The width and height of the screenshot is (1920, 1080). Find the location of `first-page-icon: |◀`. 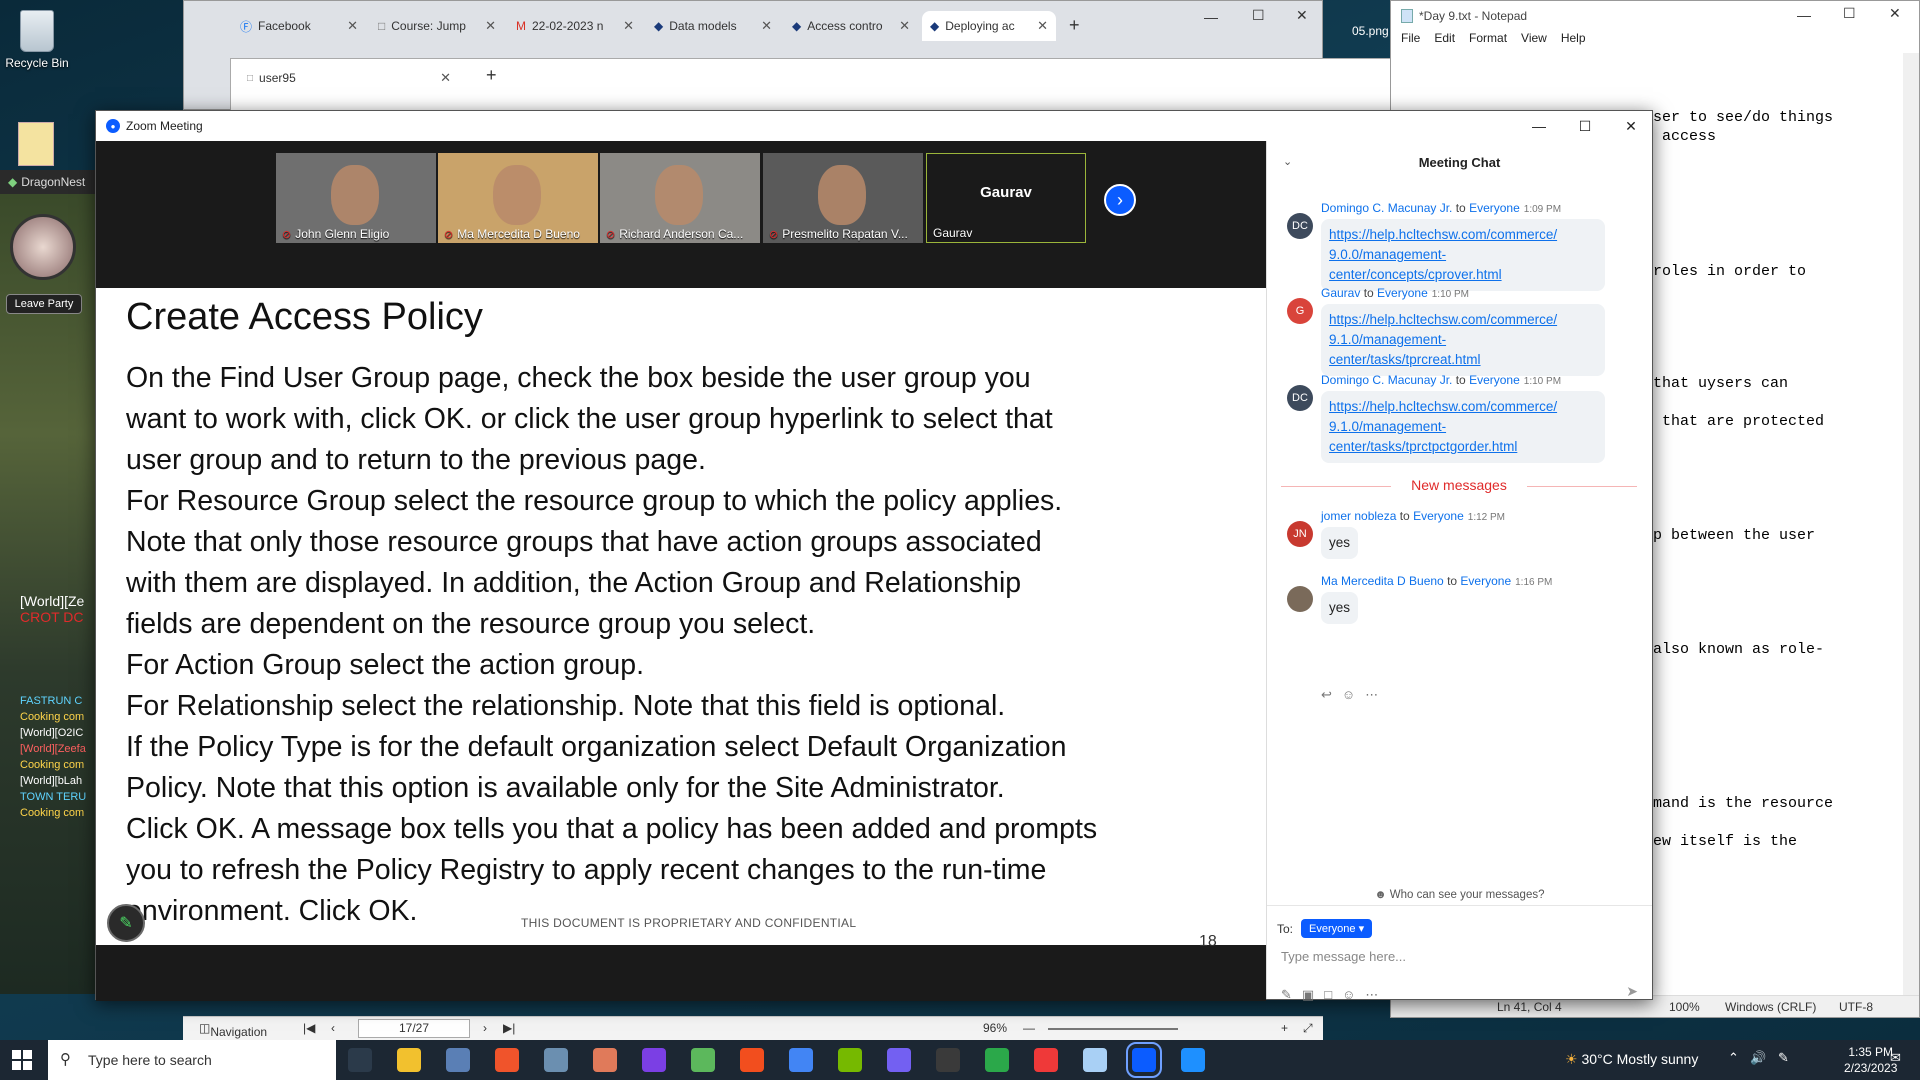

first-page-icon: |◀ is located at coordinates (309, 1028).